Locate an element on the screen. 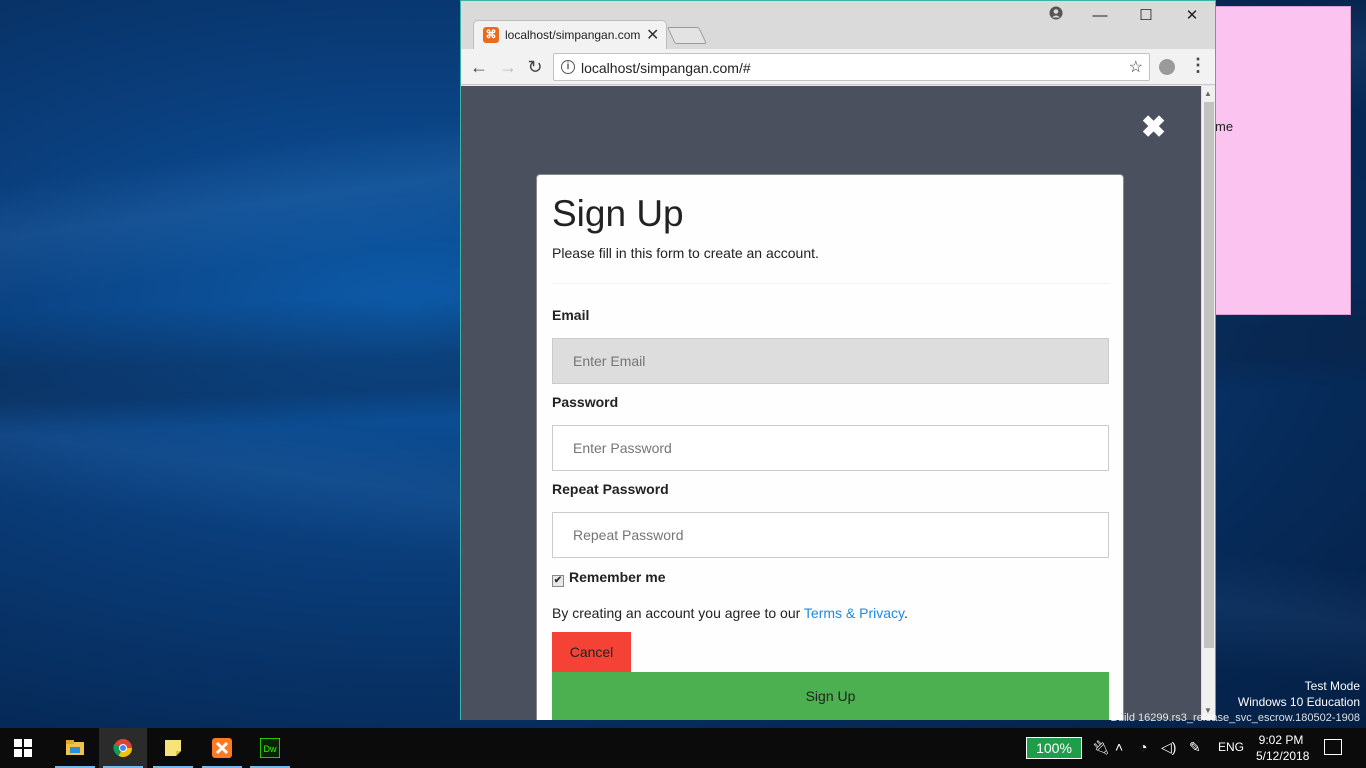 This screenshot has height=768, width=1366. menu-dots-icon: ⋮ is located at coordinates (1198, 65).